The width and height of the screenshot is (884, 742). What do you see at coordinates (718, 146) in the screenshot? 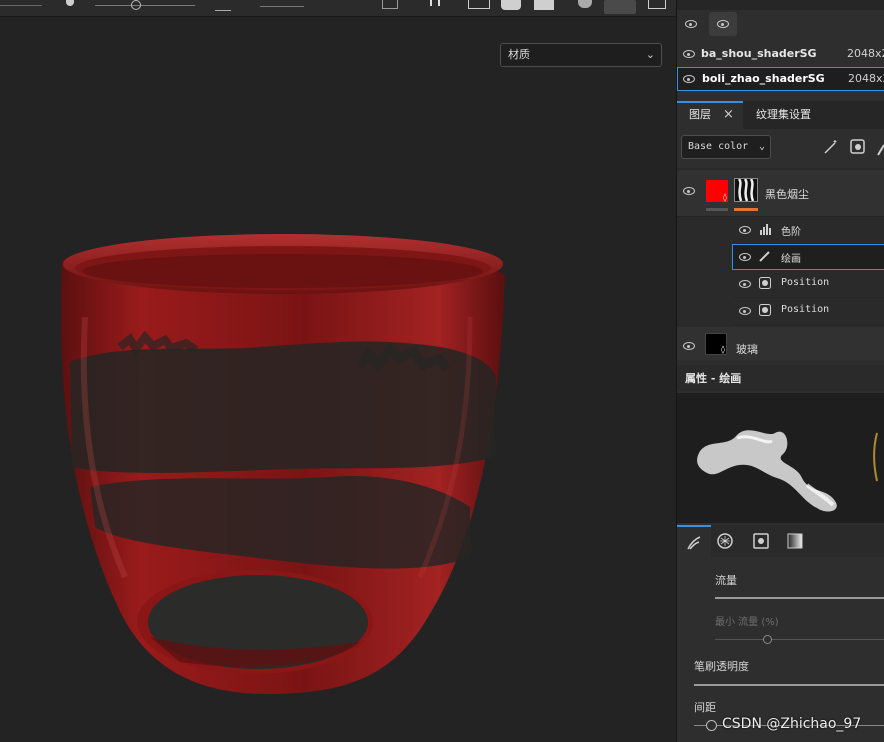
I see `channel-select-value: Base color` at bounding box center [718, 146].